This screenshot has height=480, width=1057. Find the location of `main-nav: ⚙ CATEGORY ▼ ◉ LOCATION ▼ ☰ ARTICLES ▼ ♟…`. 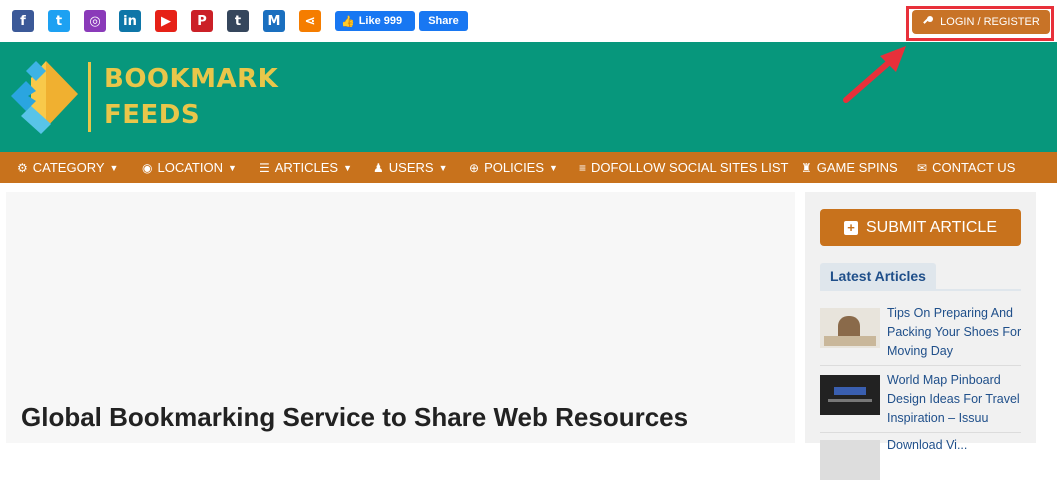

main-nav: ⚙ CATEGORY ▼ ◉ LOCATION ▼ ☰ ARTICLES ▼ ♟… is located at coordinates (528, 167).